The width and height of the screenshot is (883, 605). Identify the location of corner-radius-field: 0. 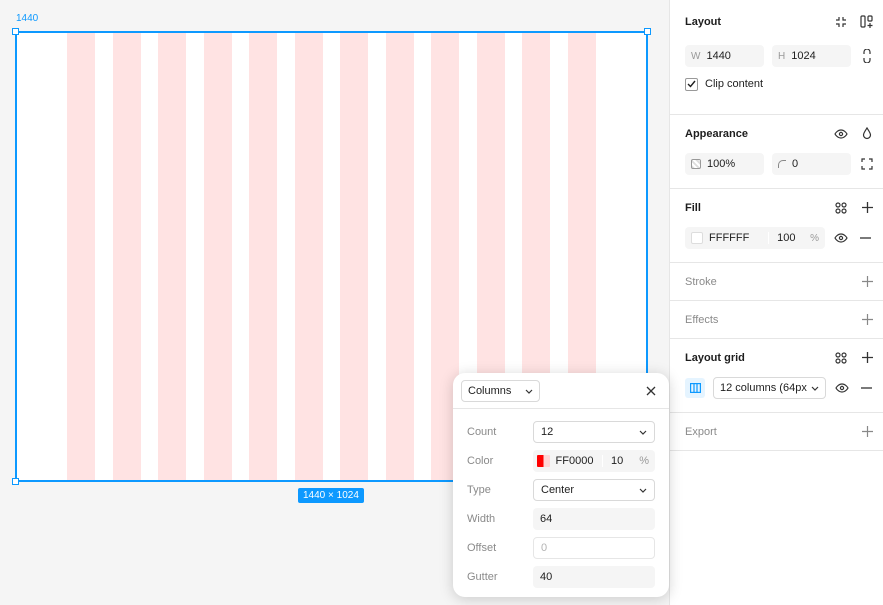
(811, 164).